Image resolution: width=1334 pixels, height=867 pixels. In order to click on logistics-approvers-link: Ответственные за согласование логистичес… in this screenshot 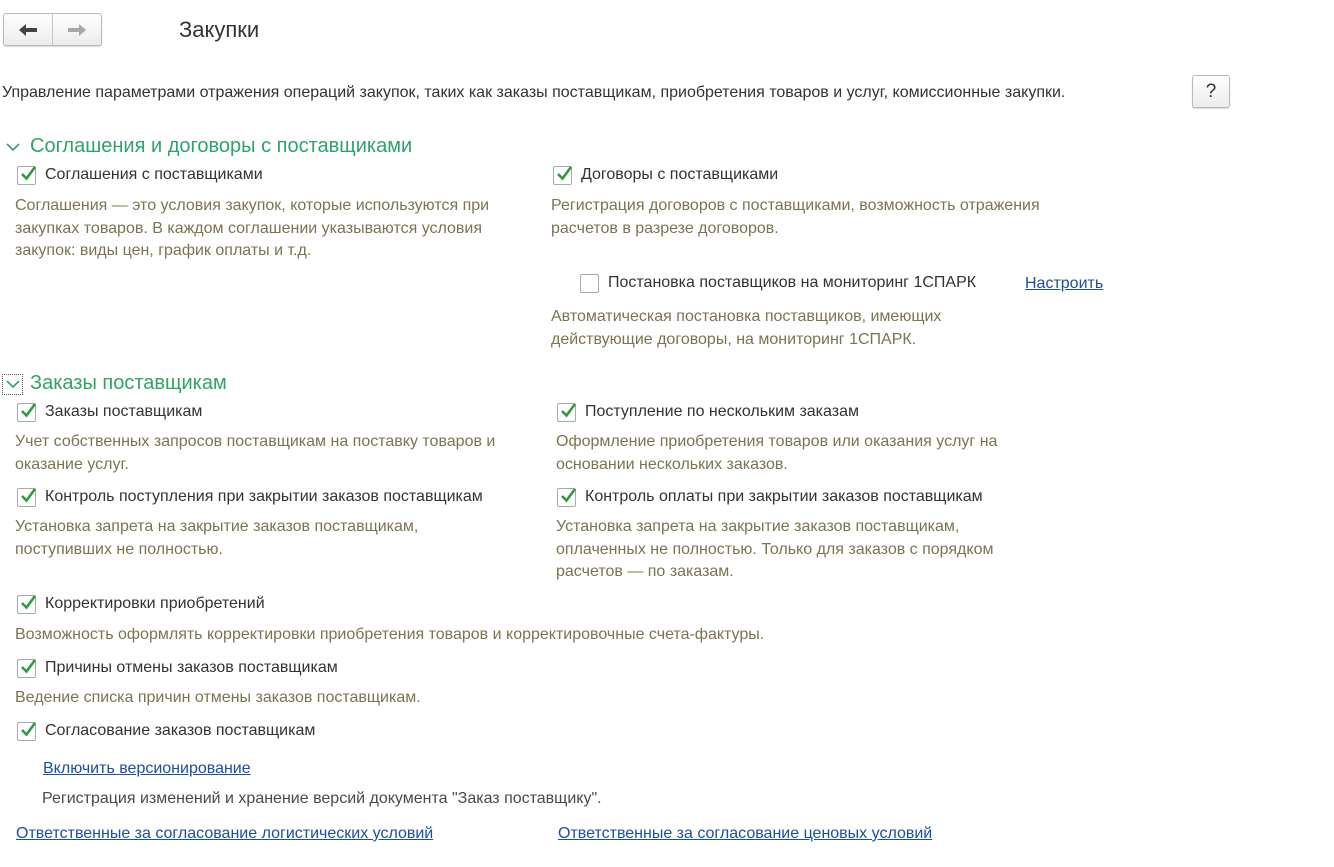, I will do `click(224, 834)`.